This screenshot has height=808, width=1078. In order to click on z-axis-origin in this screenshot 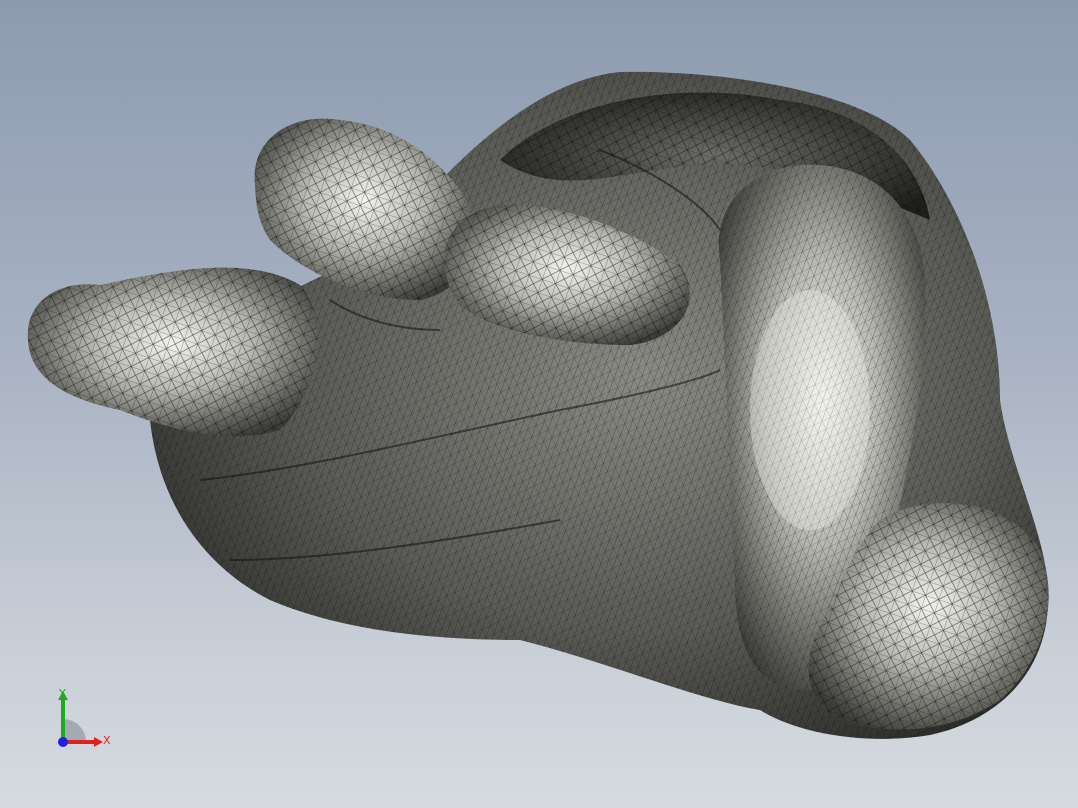, I will do `click(63, 742)`.